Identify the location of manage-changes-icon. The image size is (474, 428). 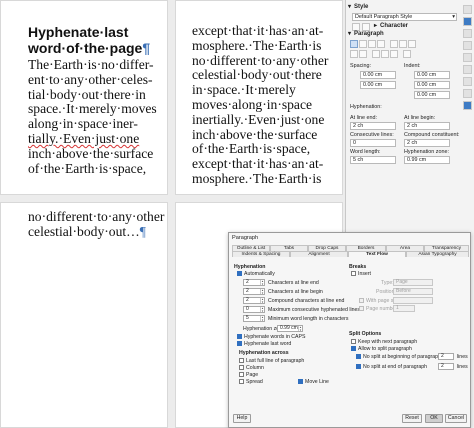
(467, 93).